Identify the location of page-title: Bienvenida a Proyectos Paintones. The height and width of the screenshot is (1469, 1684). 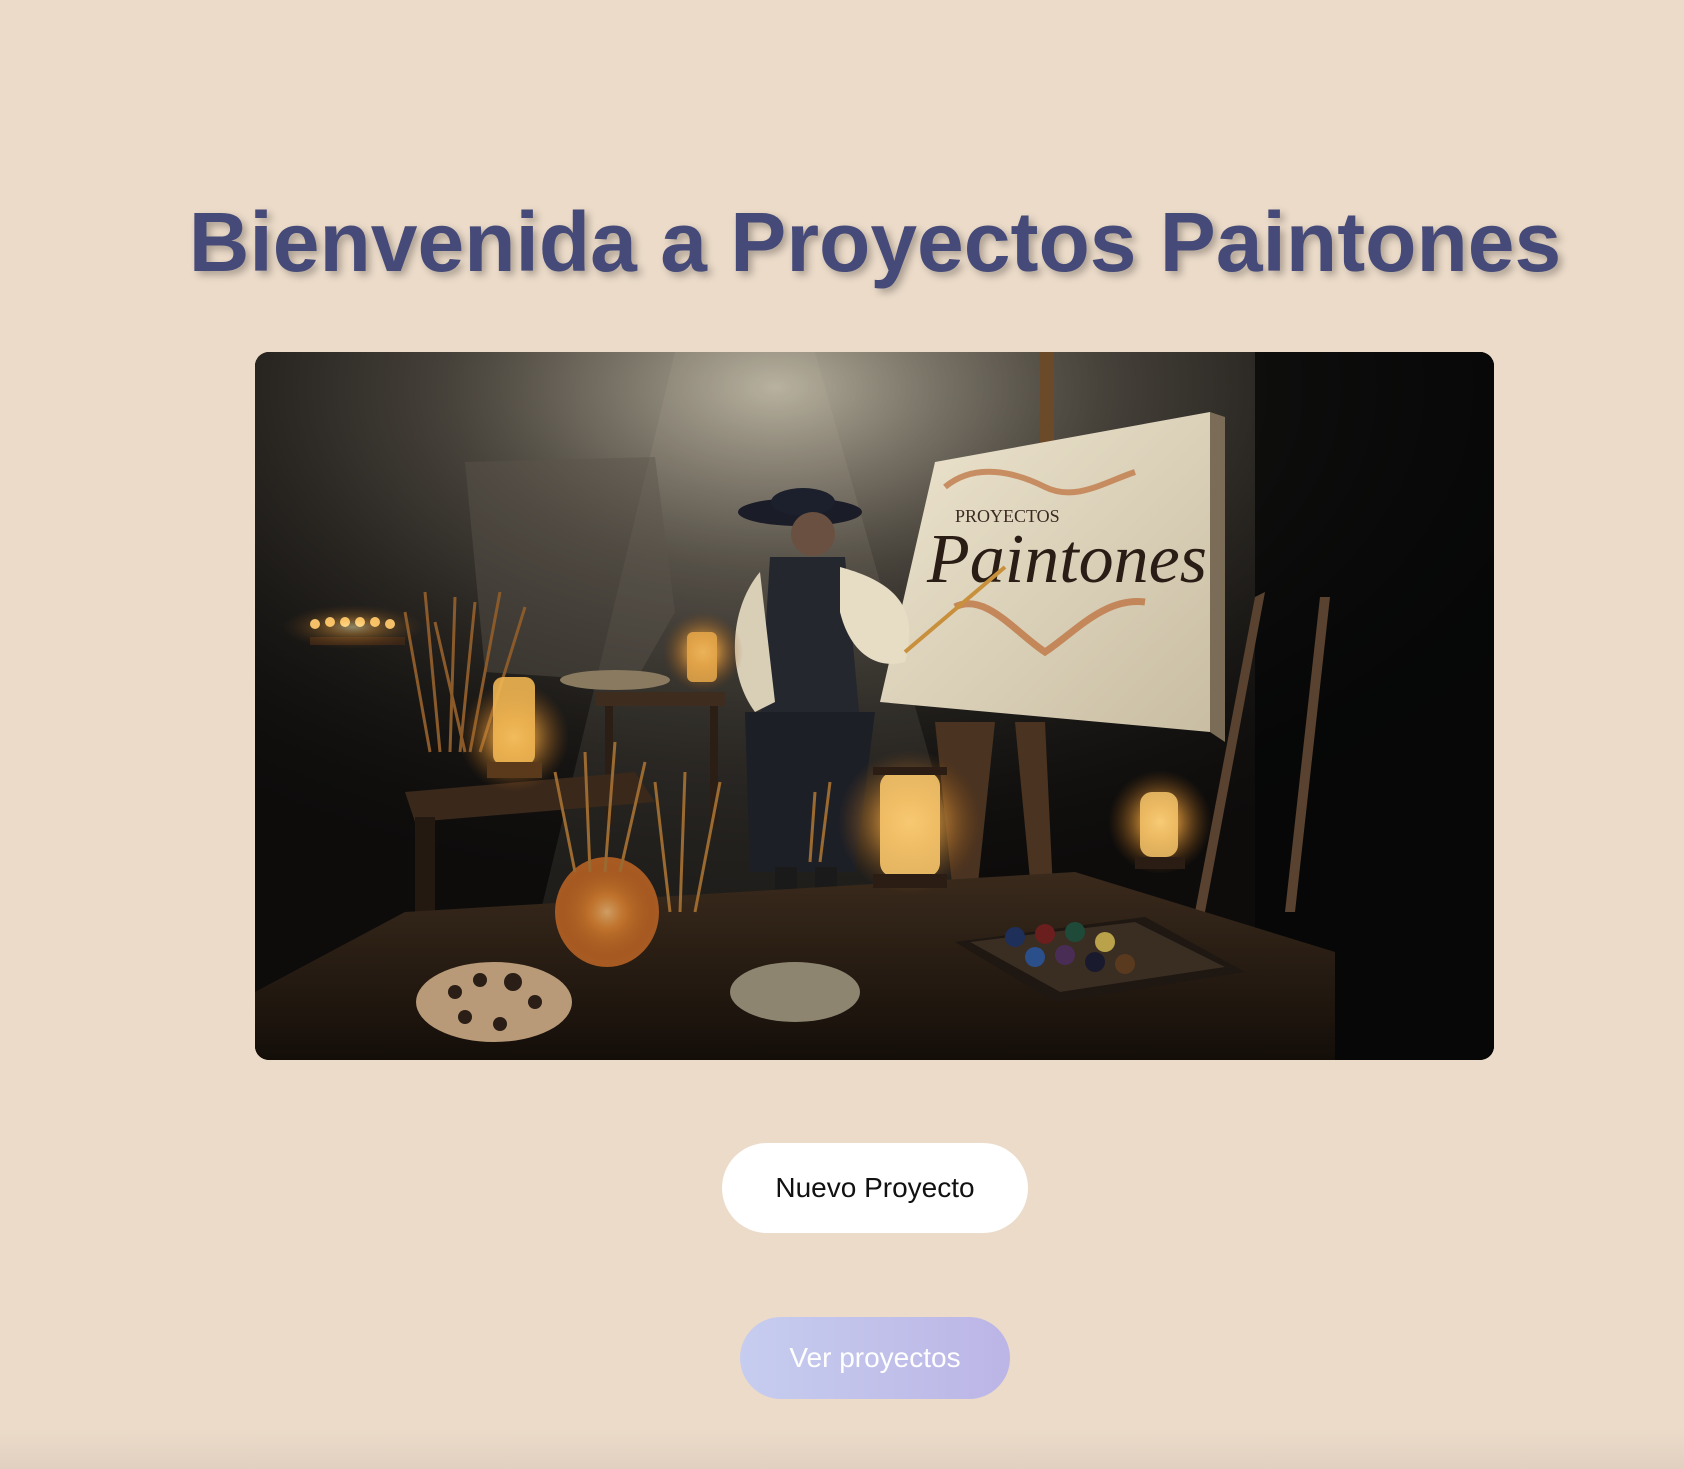
(875, 242).